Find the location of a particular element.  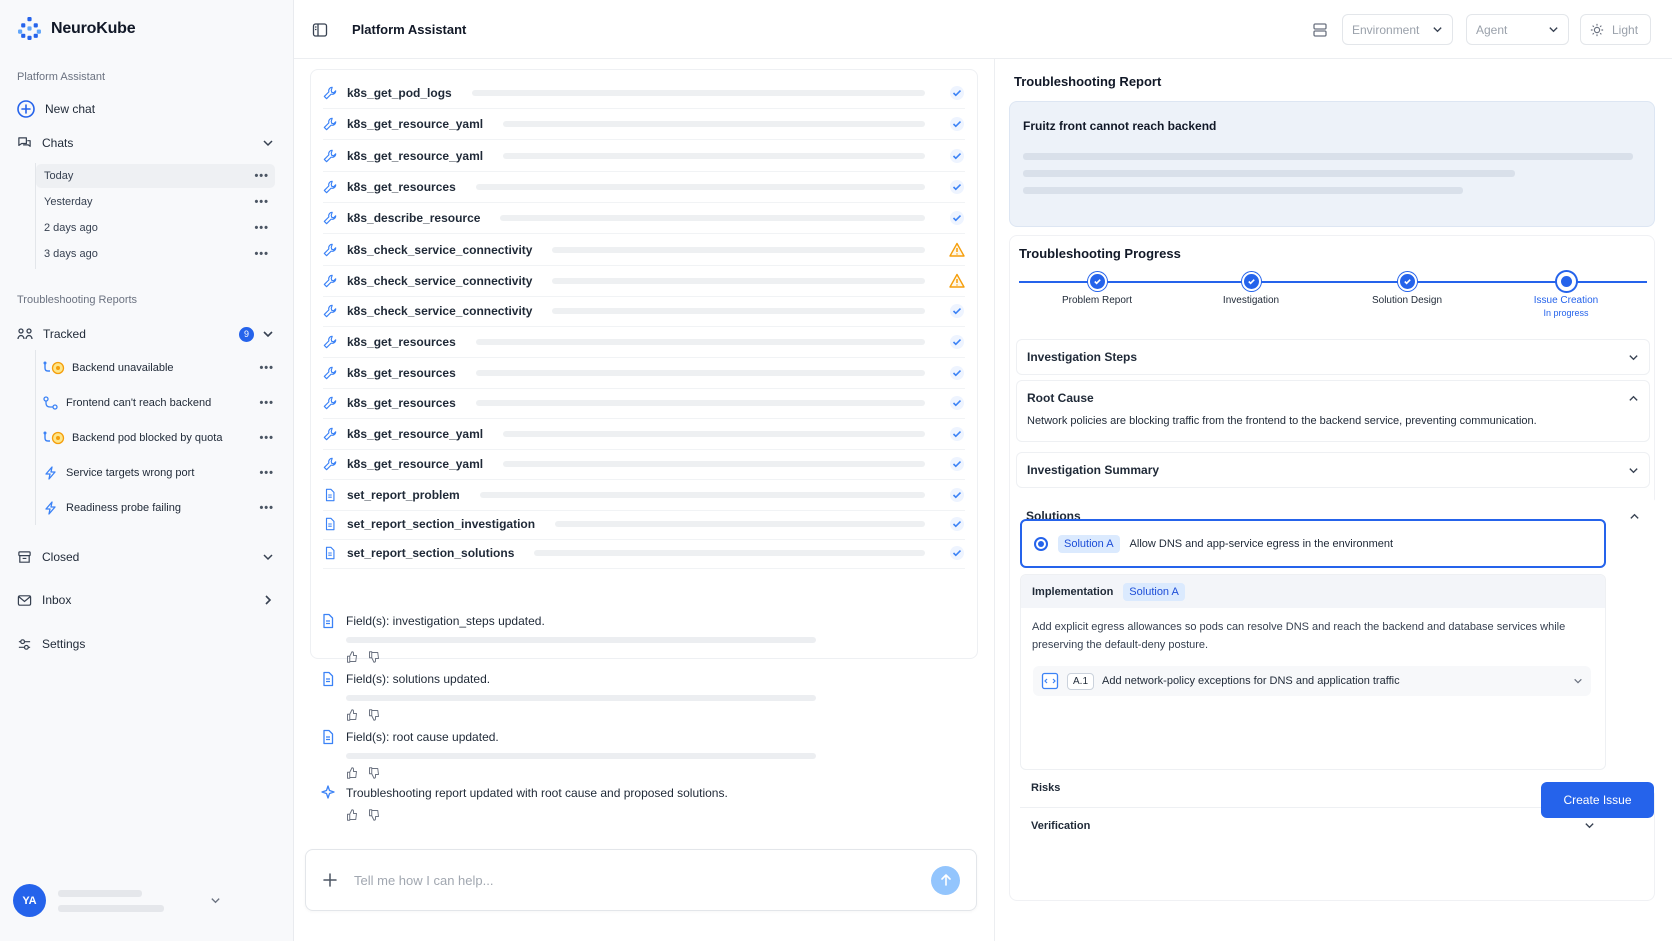

tracked-toggle: Tracked 9 is located at coordinates (145, 334).